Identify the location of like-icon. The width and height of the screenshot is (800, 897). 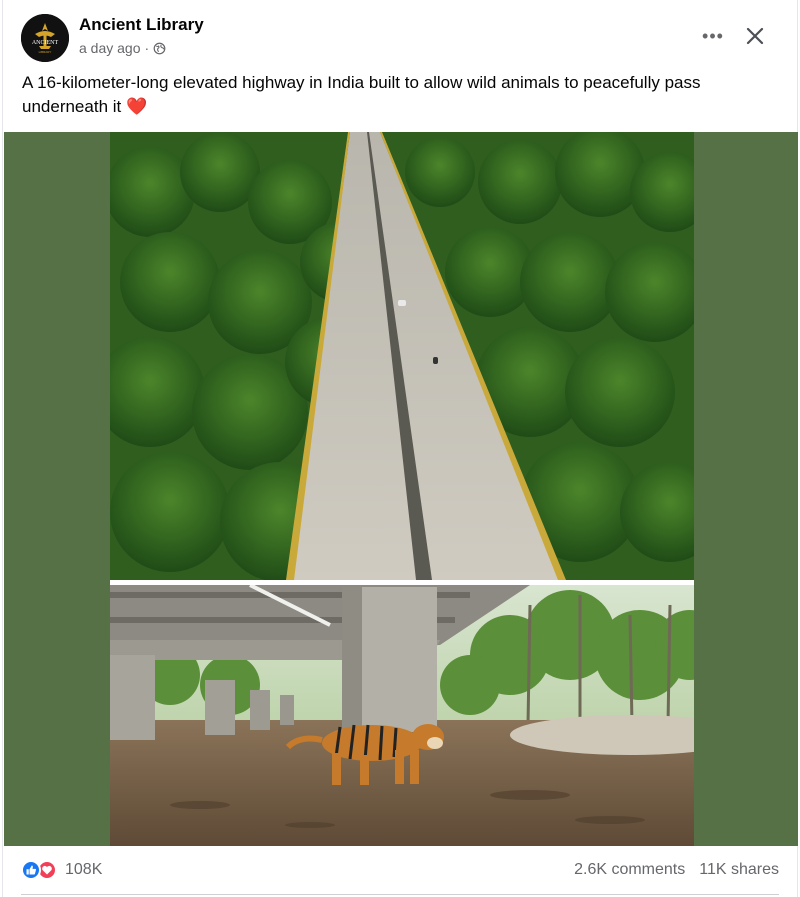
(31, 870).